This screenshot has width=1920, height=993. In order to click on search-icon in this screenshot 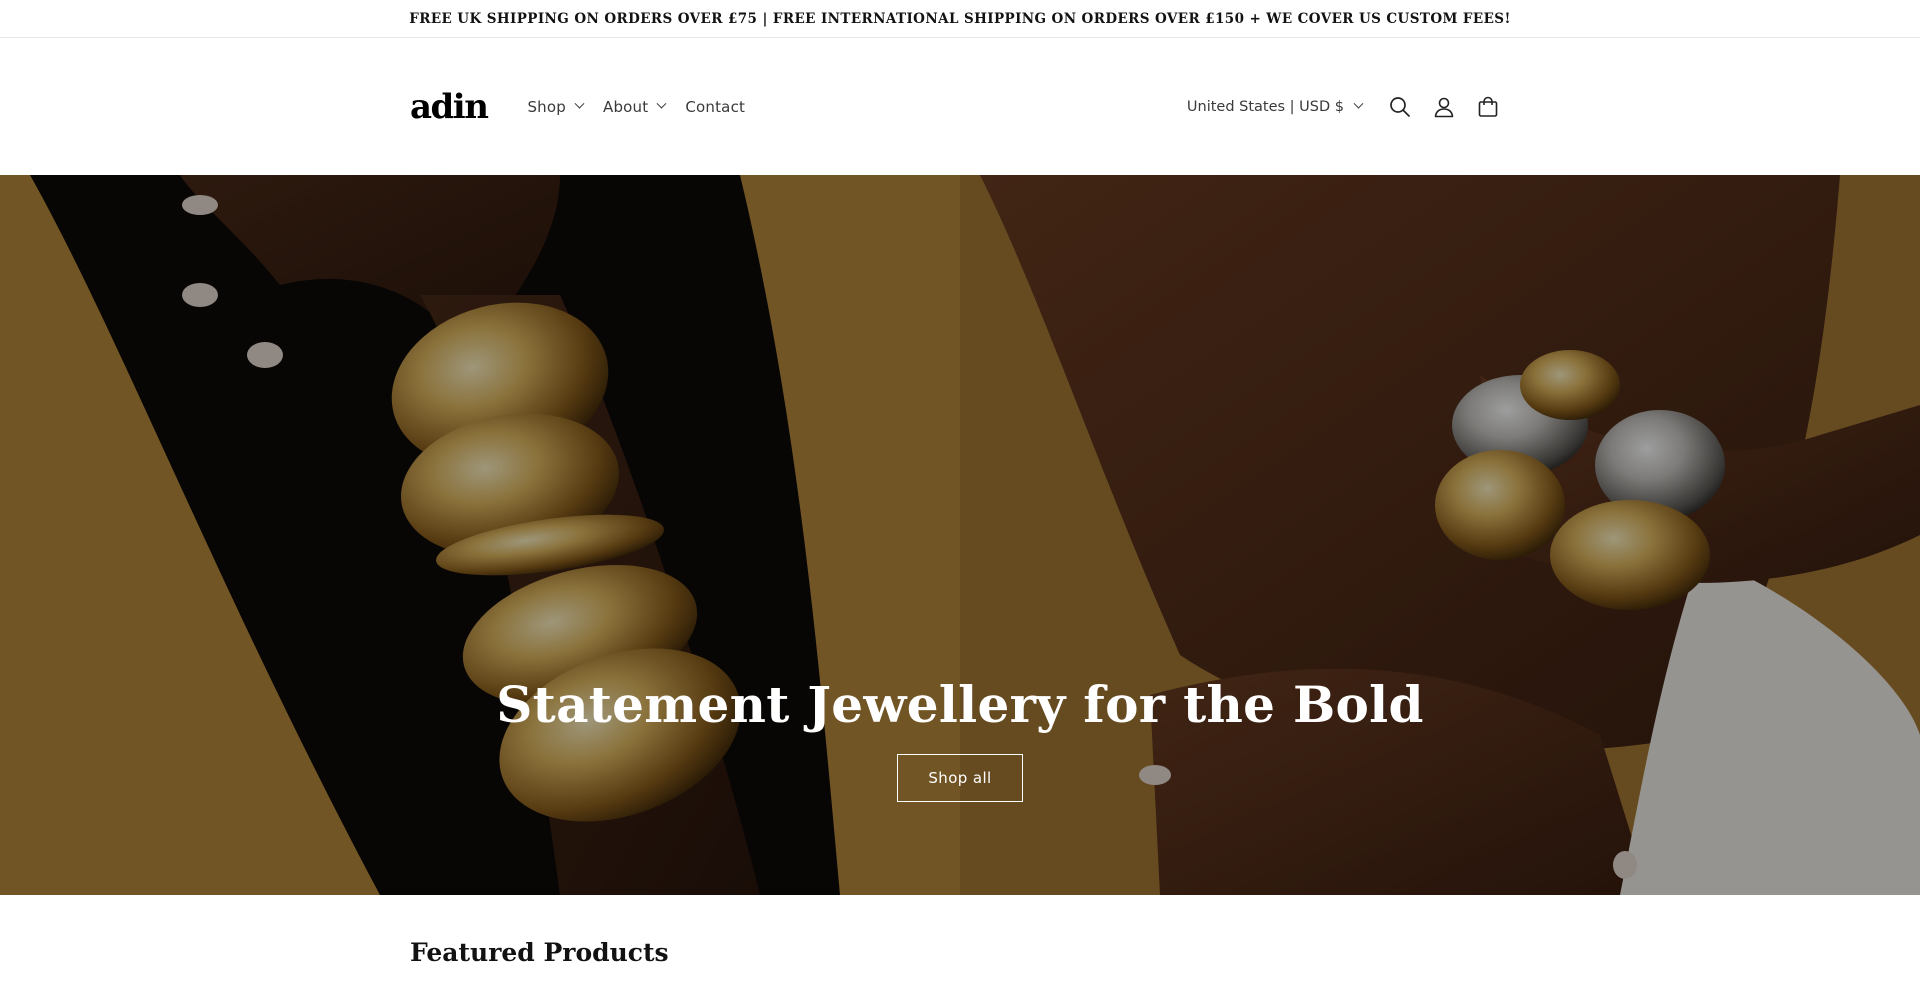, I will do `click(1400, 106)`.